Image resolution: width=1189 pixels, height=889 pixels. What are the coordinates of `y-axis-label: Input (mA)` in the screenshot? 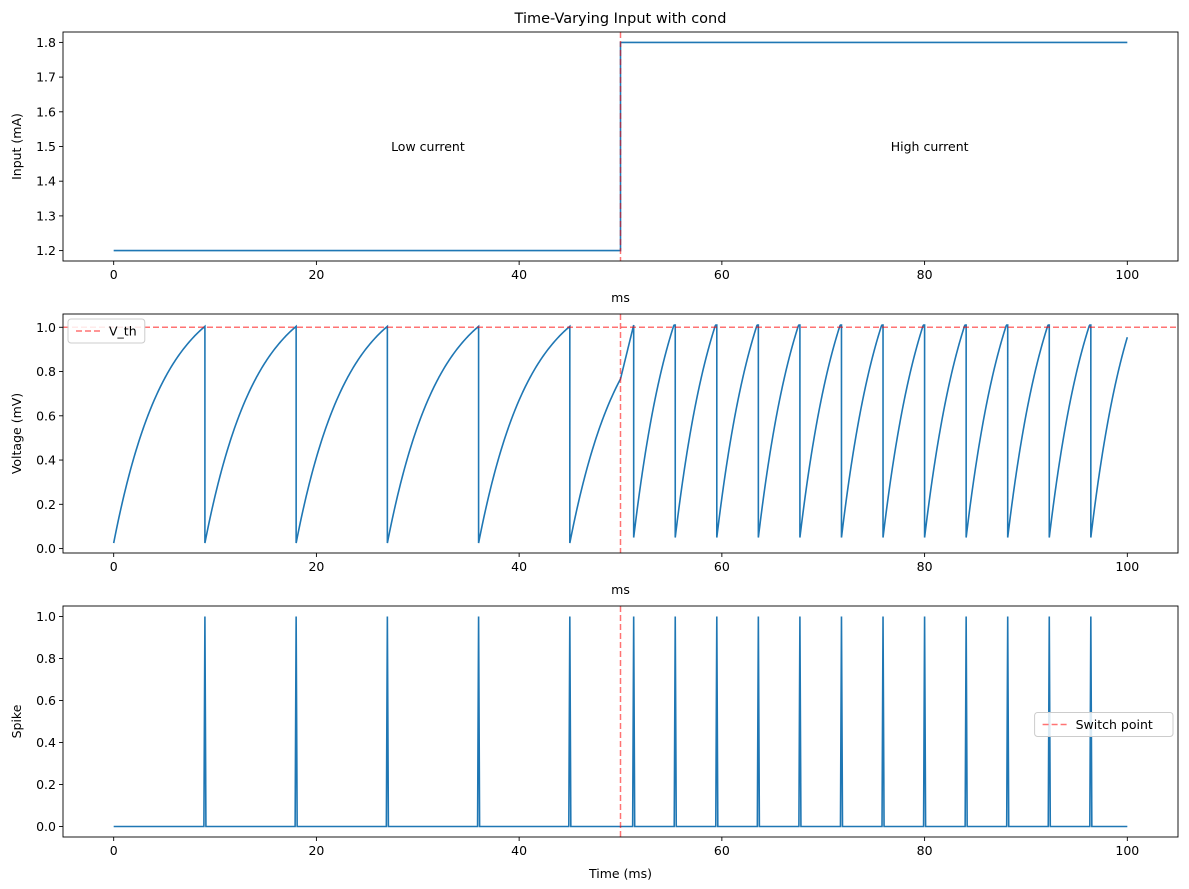 It's located at (16, 146).